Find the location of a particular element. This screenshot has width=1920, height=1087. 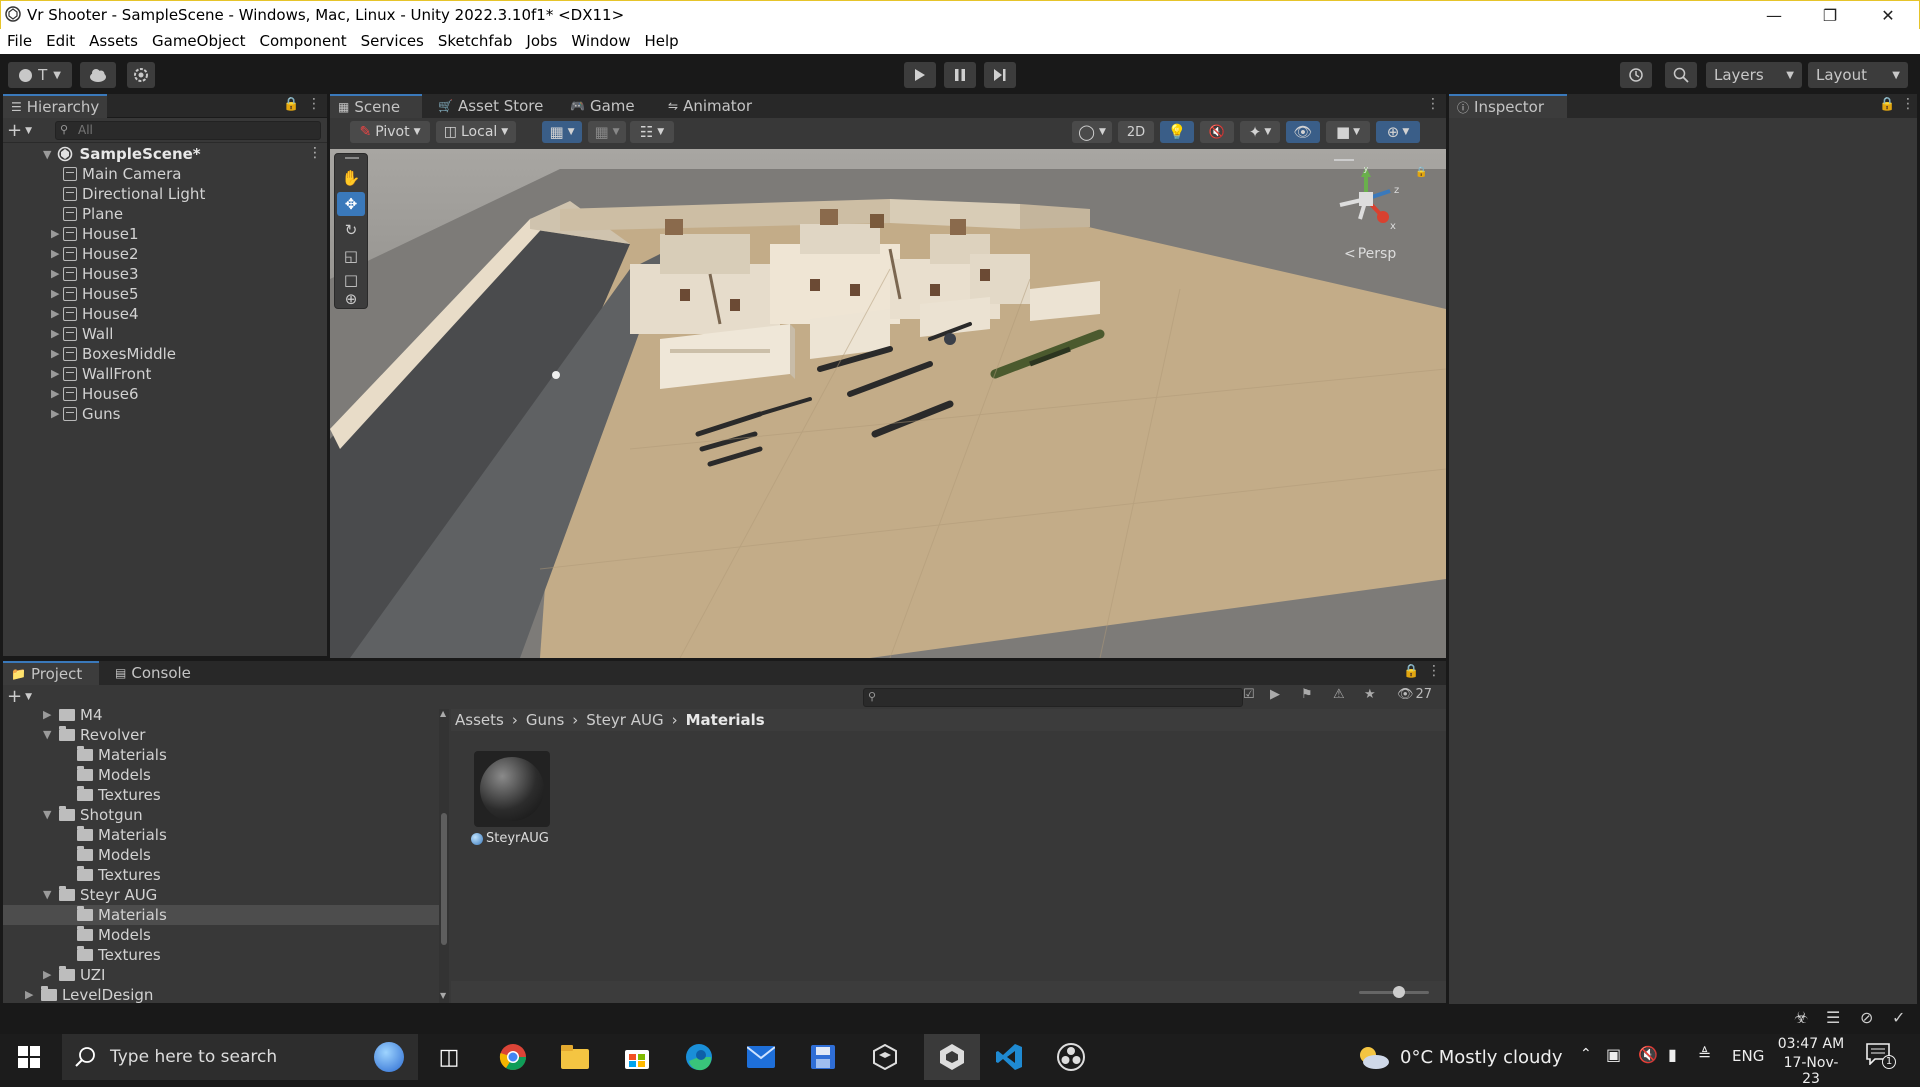

chevron-up-icon: ⌃ is located at coordinates (1586, 1054).